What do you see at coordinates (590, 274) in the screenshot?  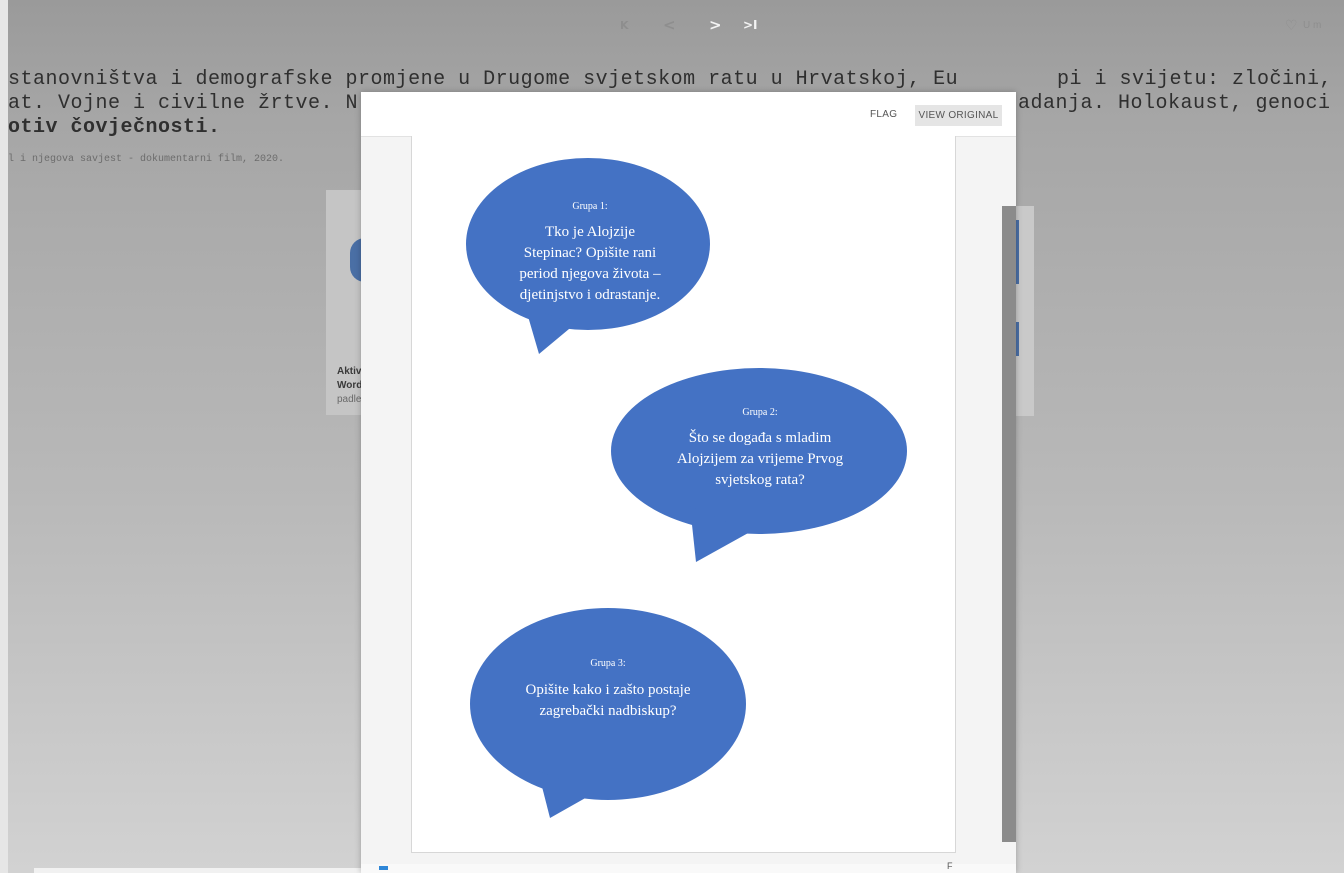 I see `question-line: period njegova života –` at bounding box center [590, 274].